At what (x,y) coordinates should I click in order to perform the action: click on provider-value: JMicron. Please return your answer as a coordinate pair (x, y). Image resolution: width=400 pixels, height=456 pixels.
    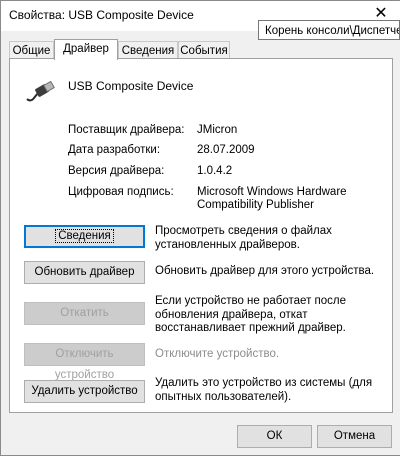
    Looking at the image, I should click on (217, 130).